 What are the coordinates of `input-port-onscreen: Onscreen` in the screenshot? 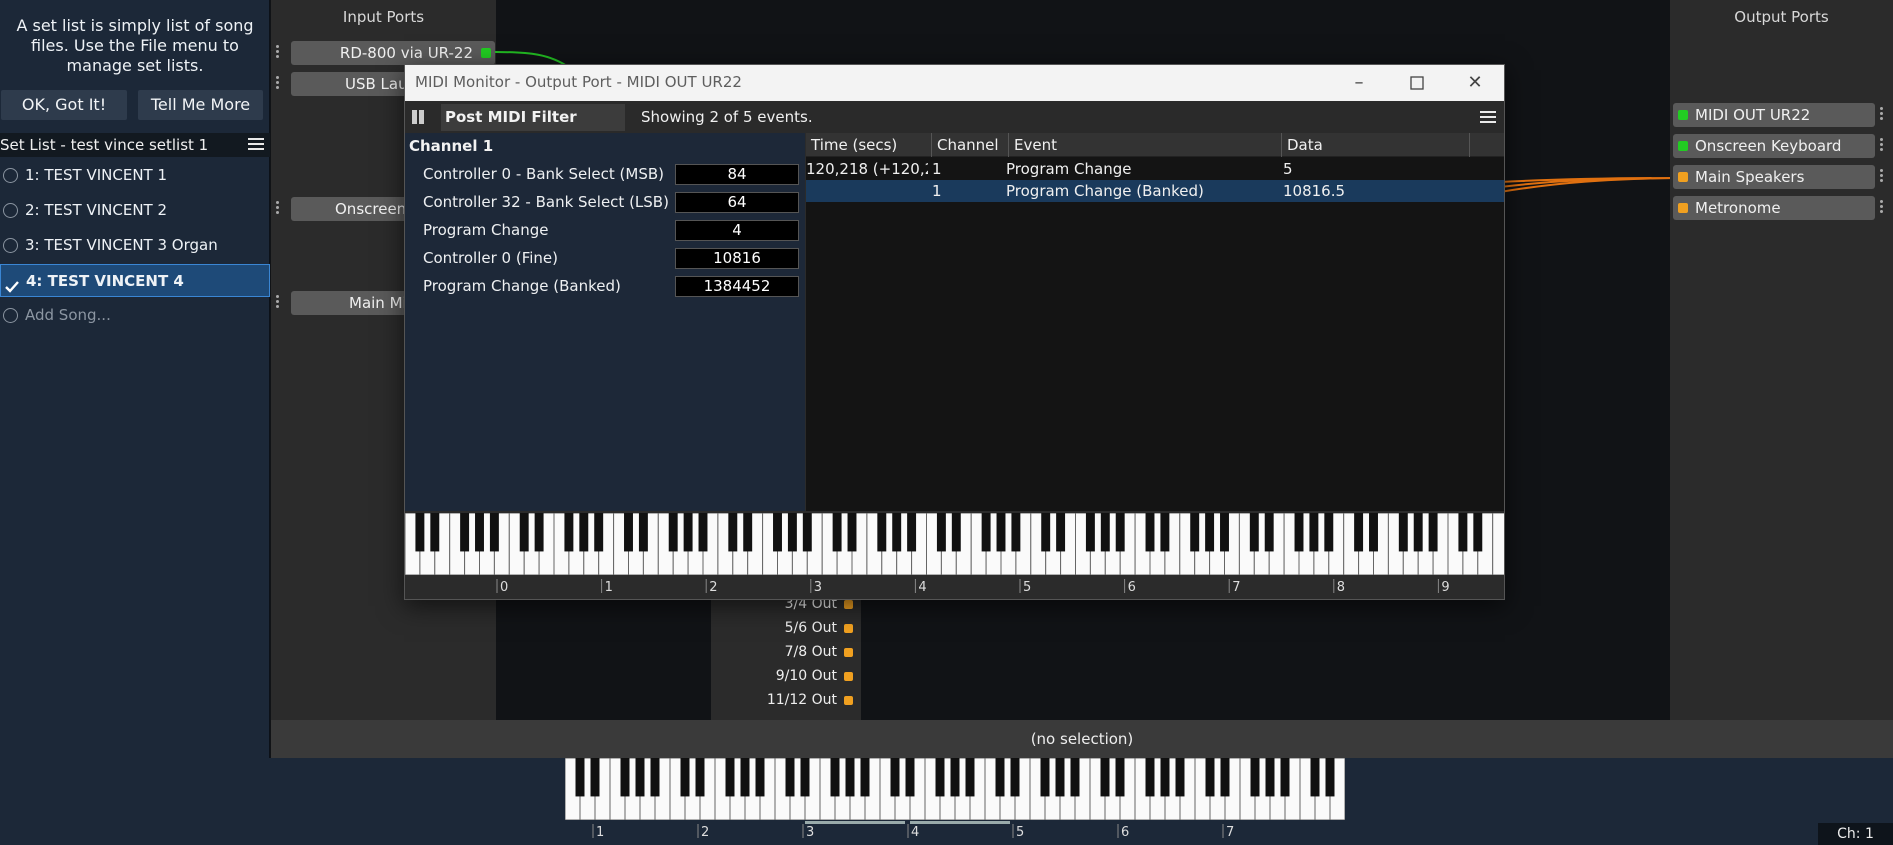 It's located at (351, 209).